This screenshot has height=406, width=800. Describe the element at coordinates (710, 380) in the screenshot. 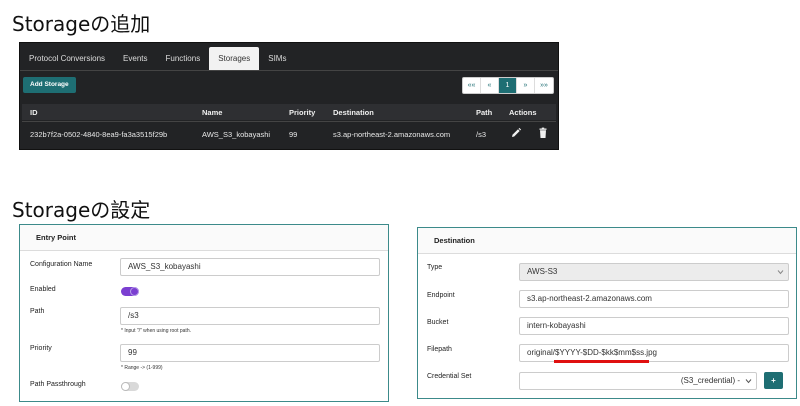

I see `credential-set-value: (S3_credential) -` at that location.